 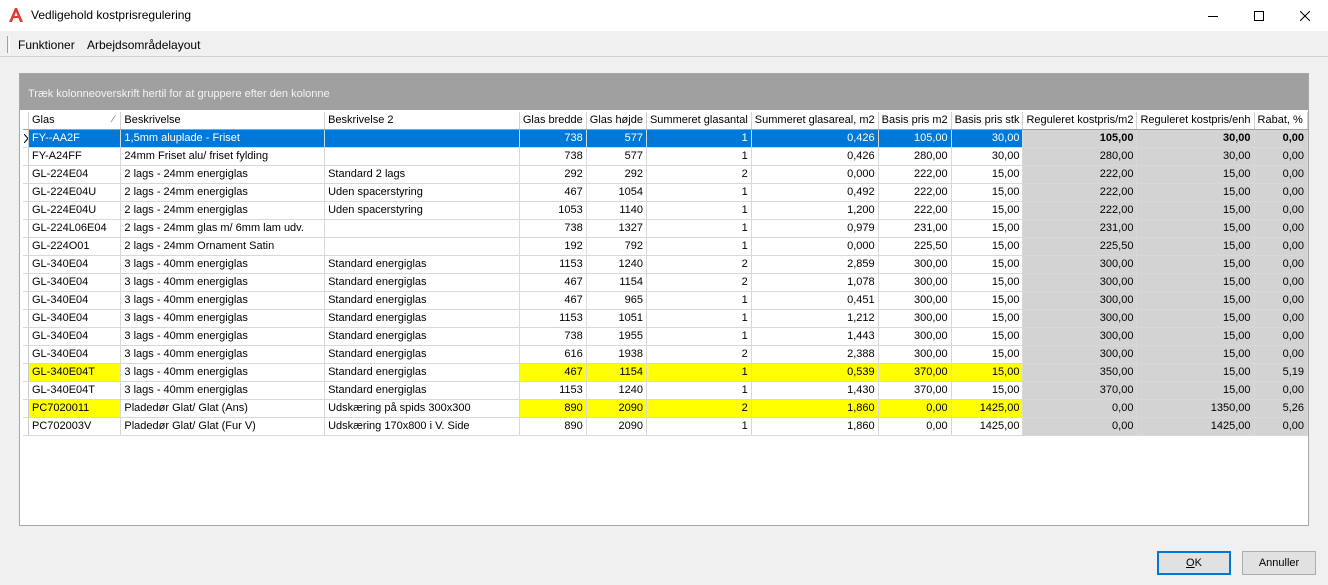 I want to click on cell-glas-bredde: 292, so click(x=553, y=174).